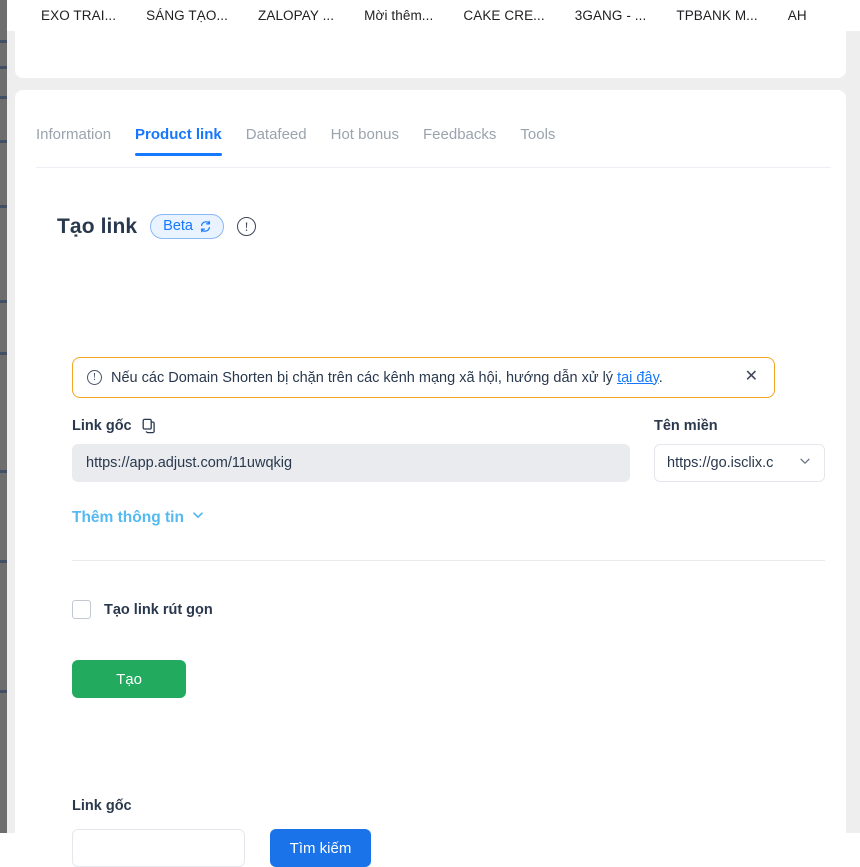 This screenshot has height=867, width=860. I want to click on close-icon: ✕, so click(751, 378).